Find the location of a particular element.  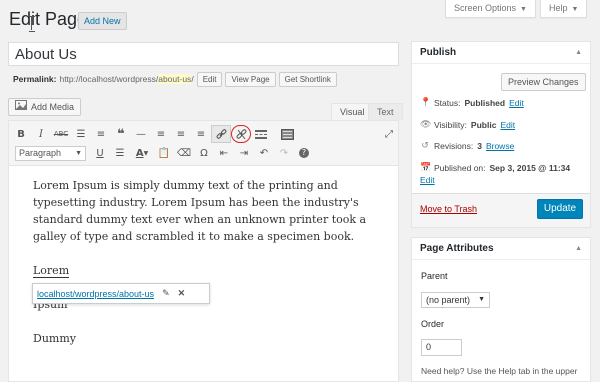

fullscreen-icon: ⤢ is located at coordinates (389, 134).